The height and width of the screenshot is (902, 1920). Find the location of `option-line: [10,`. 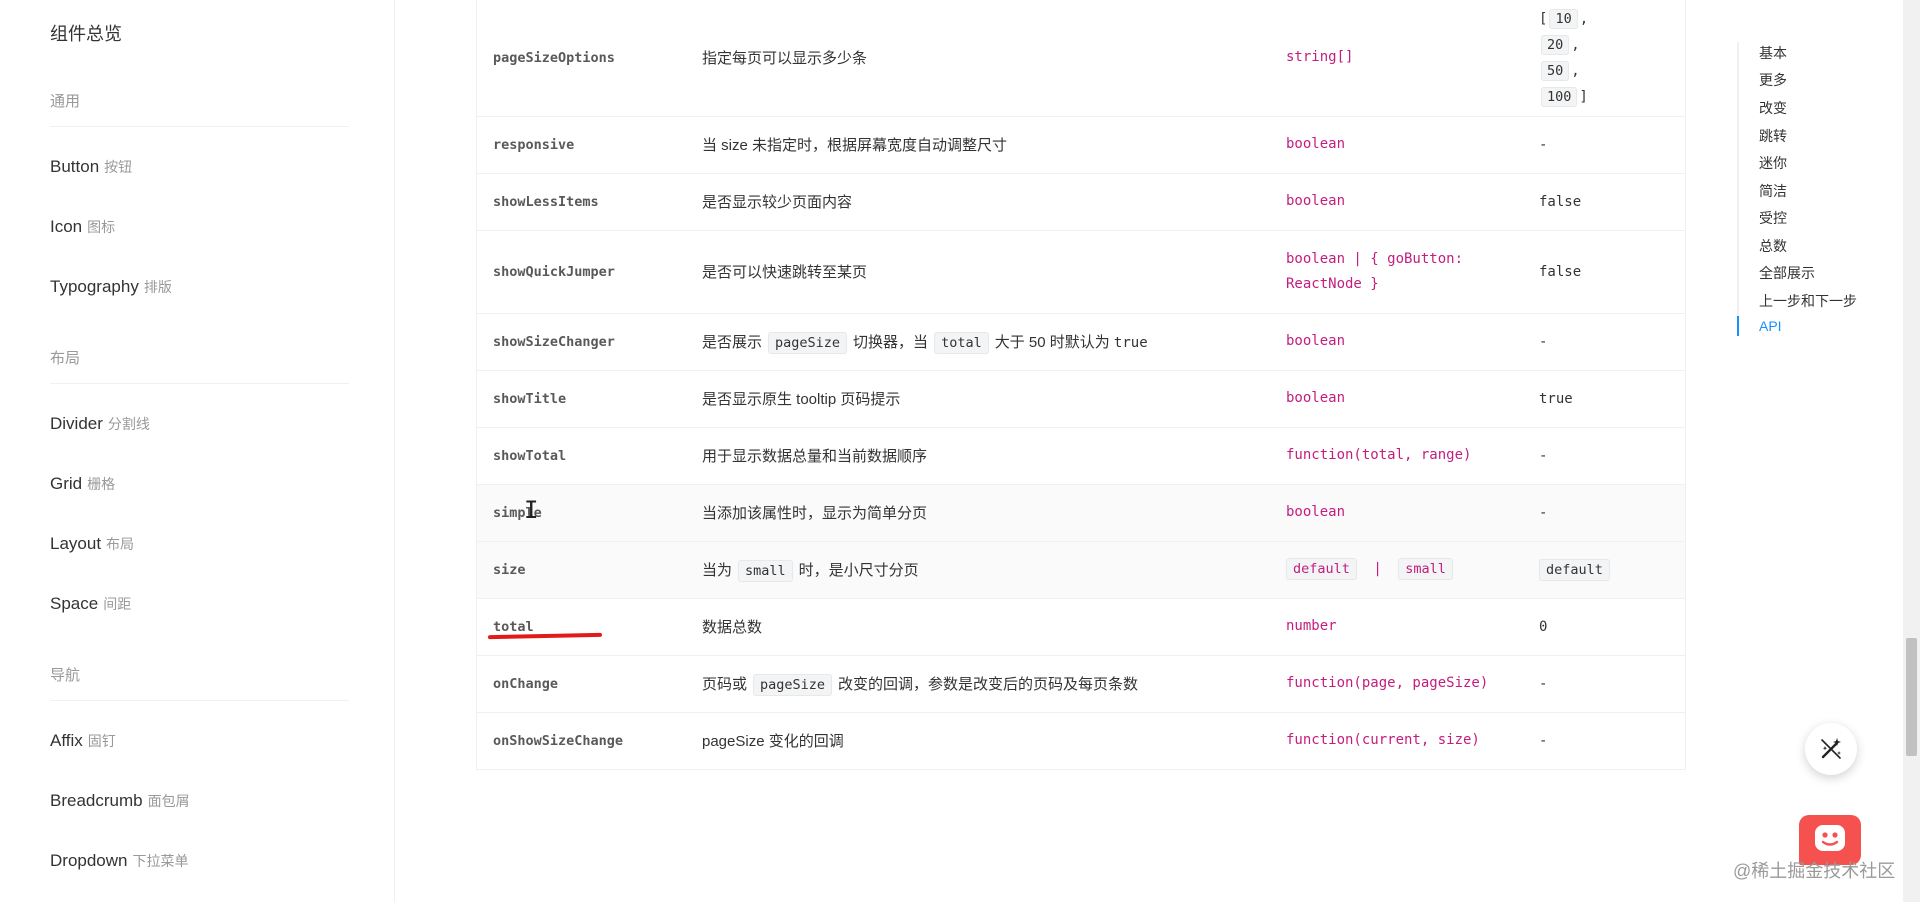

option-line: [10, is located at coordinates (1604, 19).